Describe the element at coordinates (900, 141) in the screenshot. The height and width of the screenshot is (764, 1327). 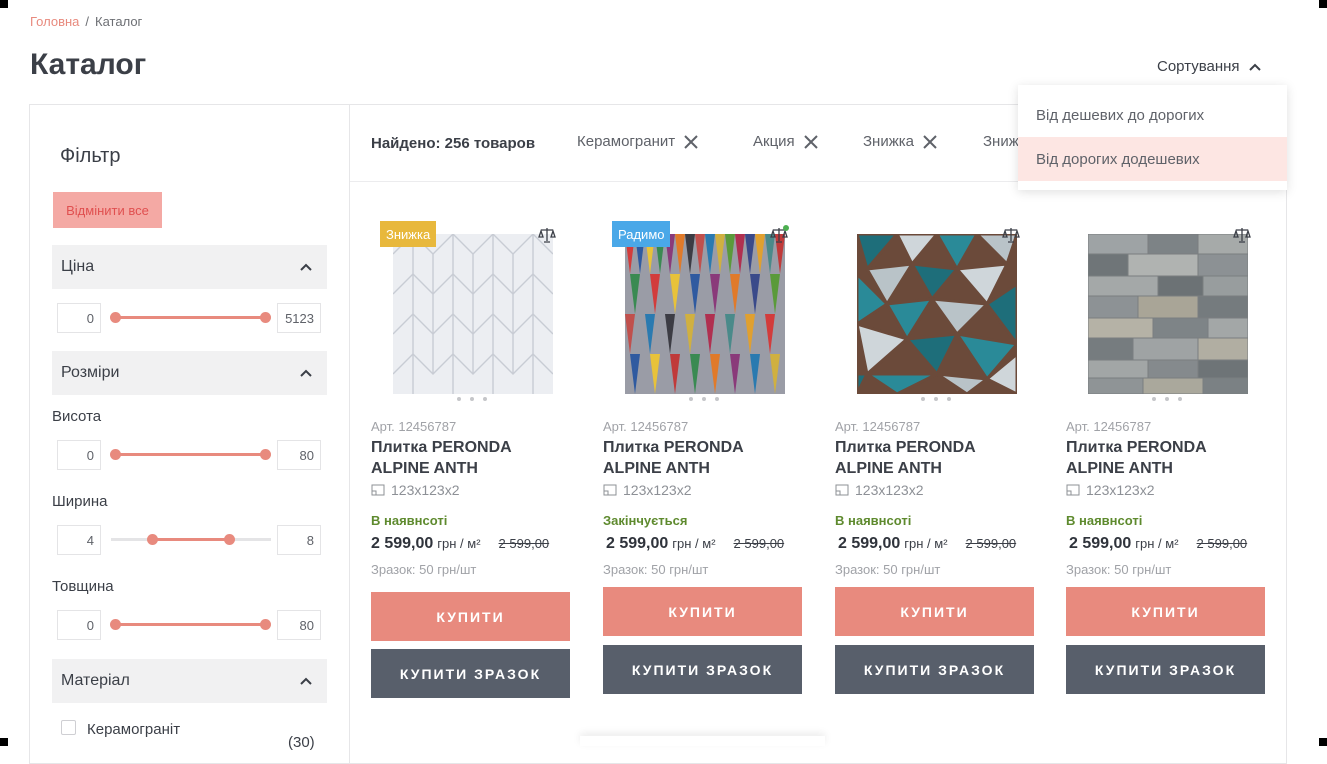
I see `filter-chip: Знижка` at that location.